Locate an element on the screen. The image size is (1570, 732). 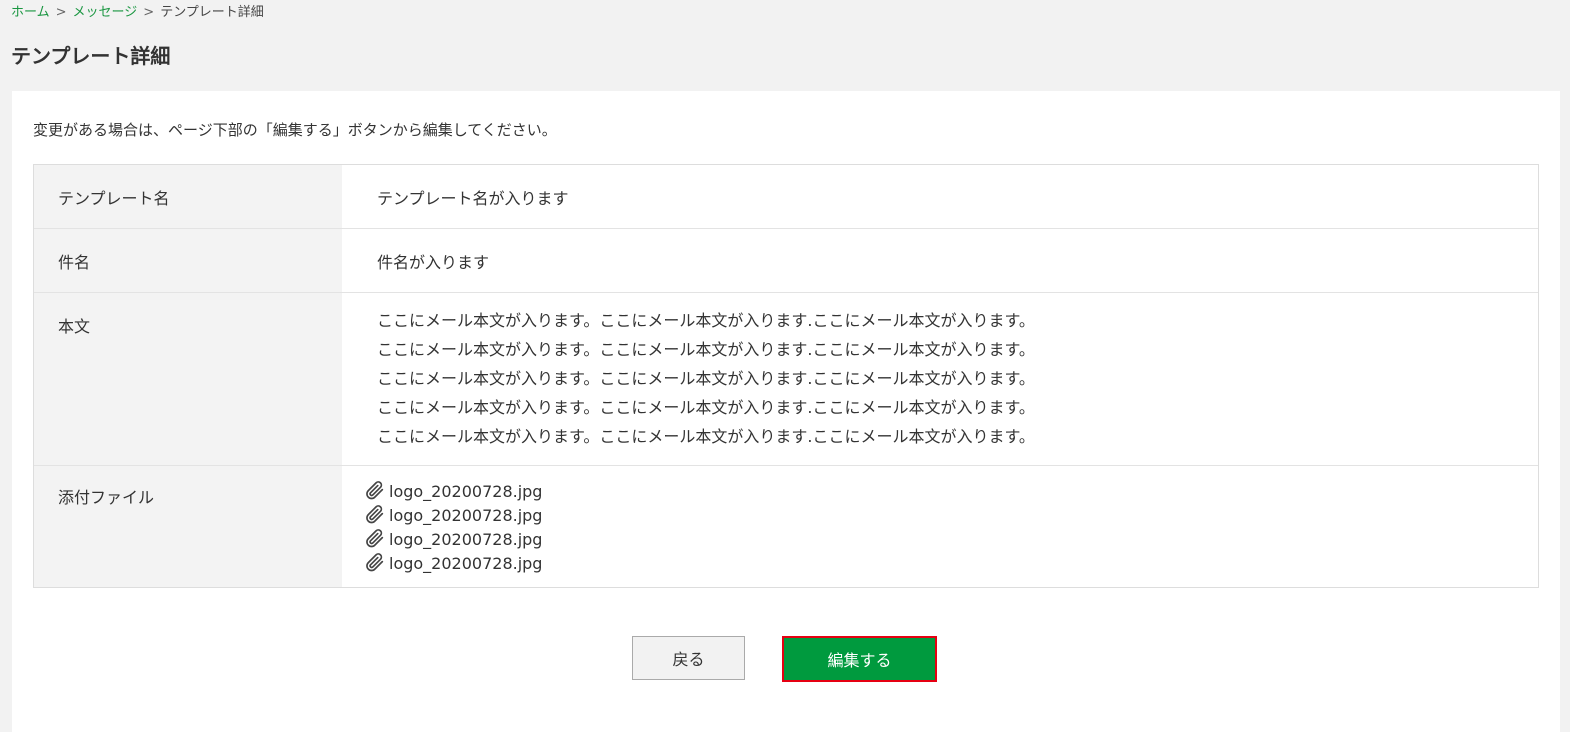
body-label: 本文 is located at coordinates (188, 379).